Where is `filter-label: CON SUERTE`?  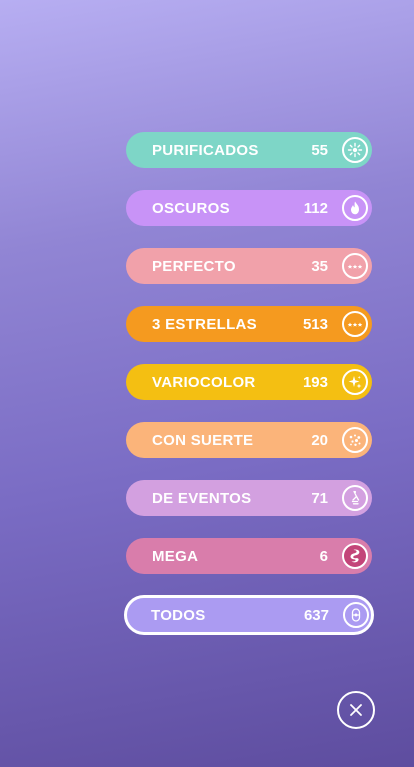 filter-label: CON SUERTE is located at coordinates (203, 440).